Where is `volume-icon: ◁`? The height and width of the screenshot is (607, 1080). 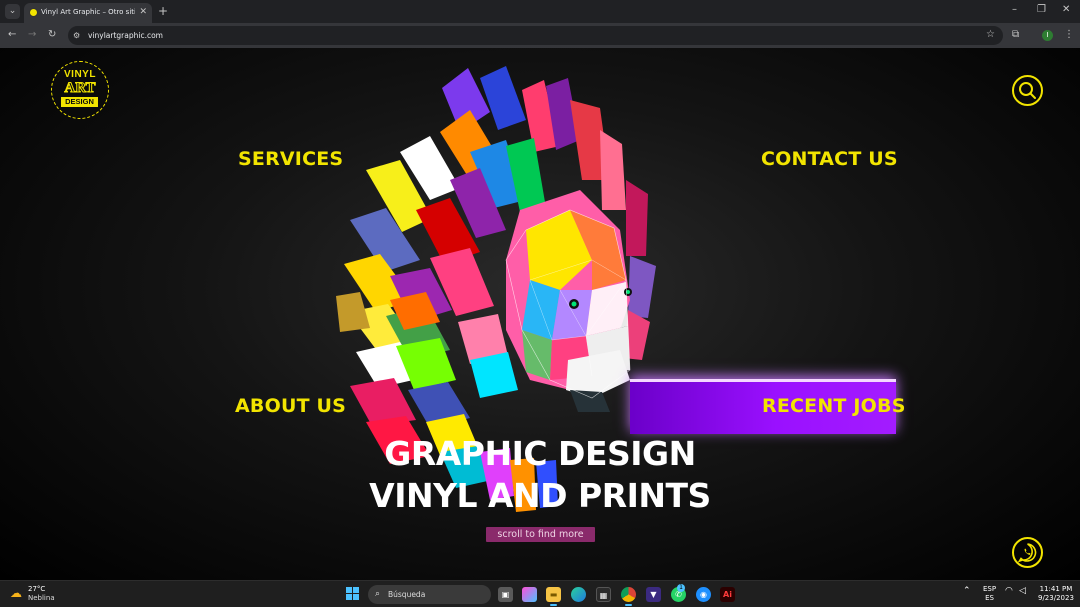
volume-icon: ◁ is located at coordinates (1022, 591).